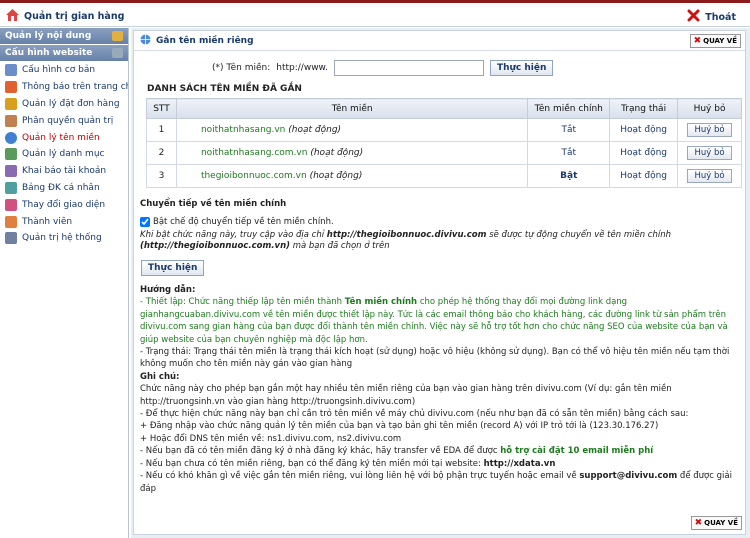  What do you see at coordinates (352, 108) in the screenshot?
I see `col-domain: Tên miền` at bounding box center [352, 108].